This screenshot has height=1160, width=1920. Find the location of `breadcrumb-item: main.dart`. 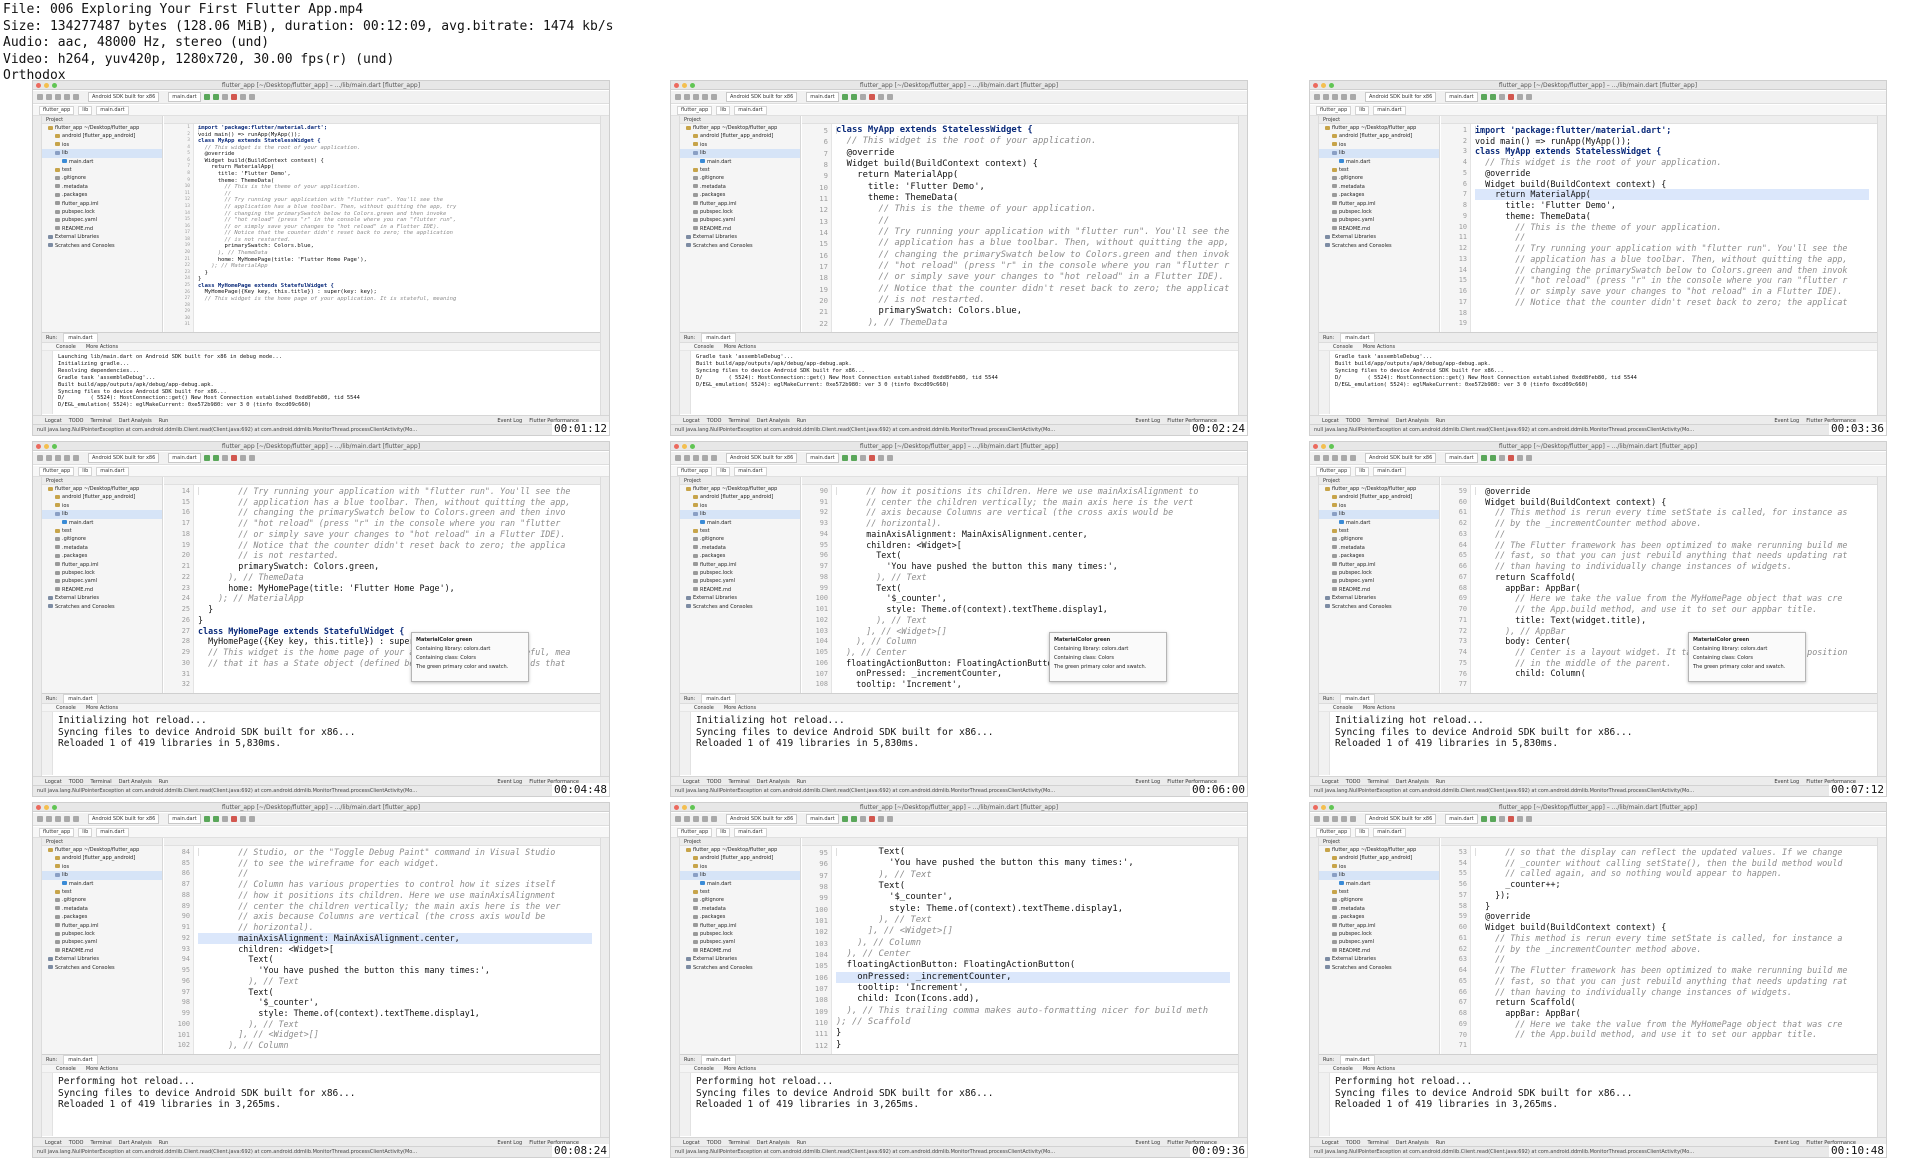

breadcrumb-item: main.dart is located at coordinates (750, 832).